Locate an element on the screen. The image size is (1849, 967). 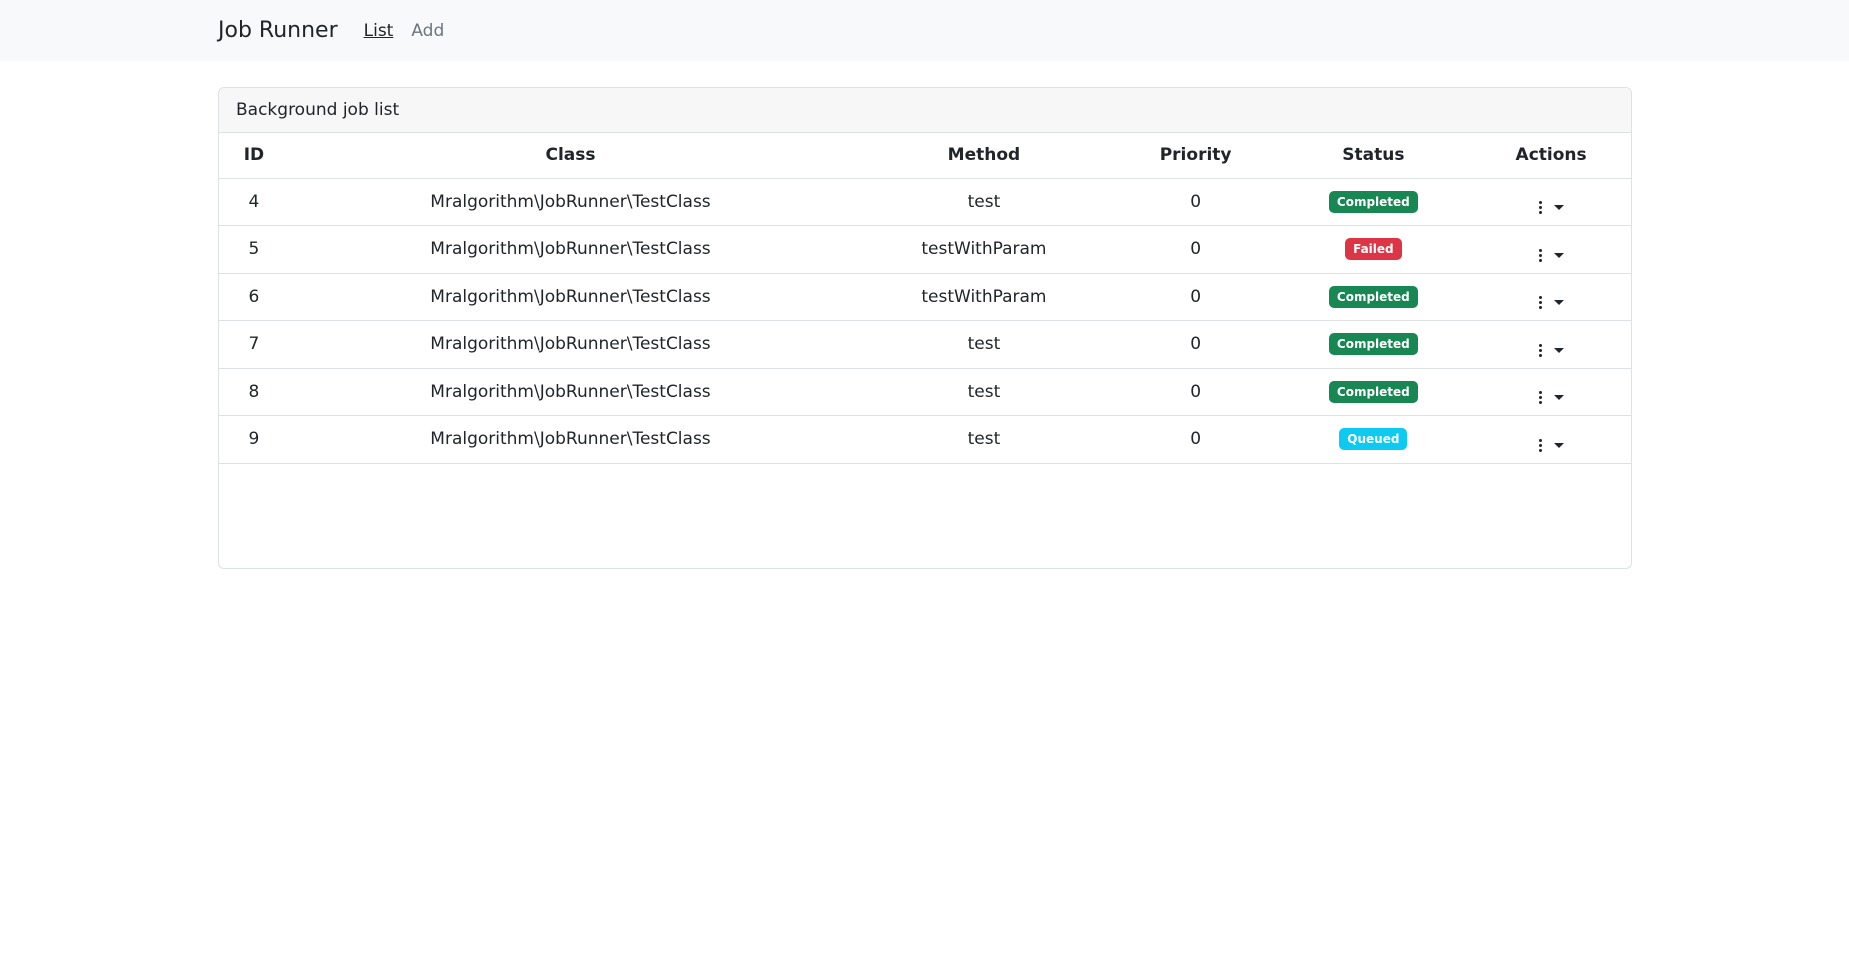
column-header-method: Method is located at coordinates (984, 156).